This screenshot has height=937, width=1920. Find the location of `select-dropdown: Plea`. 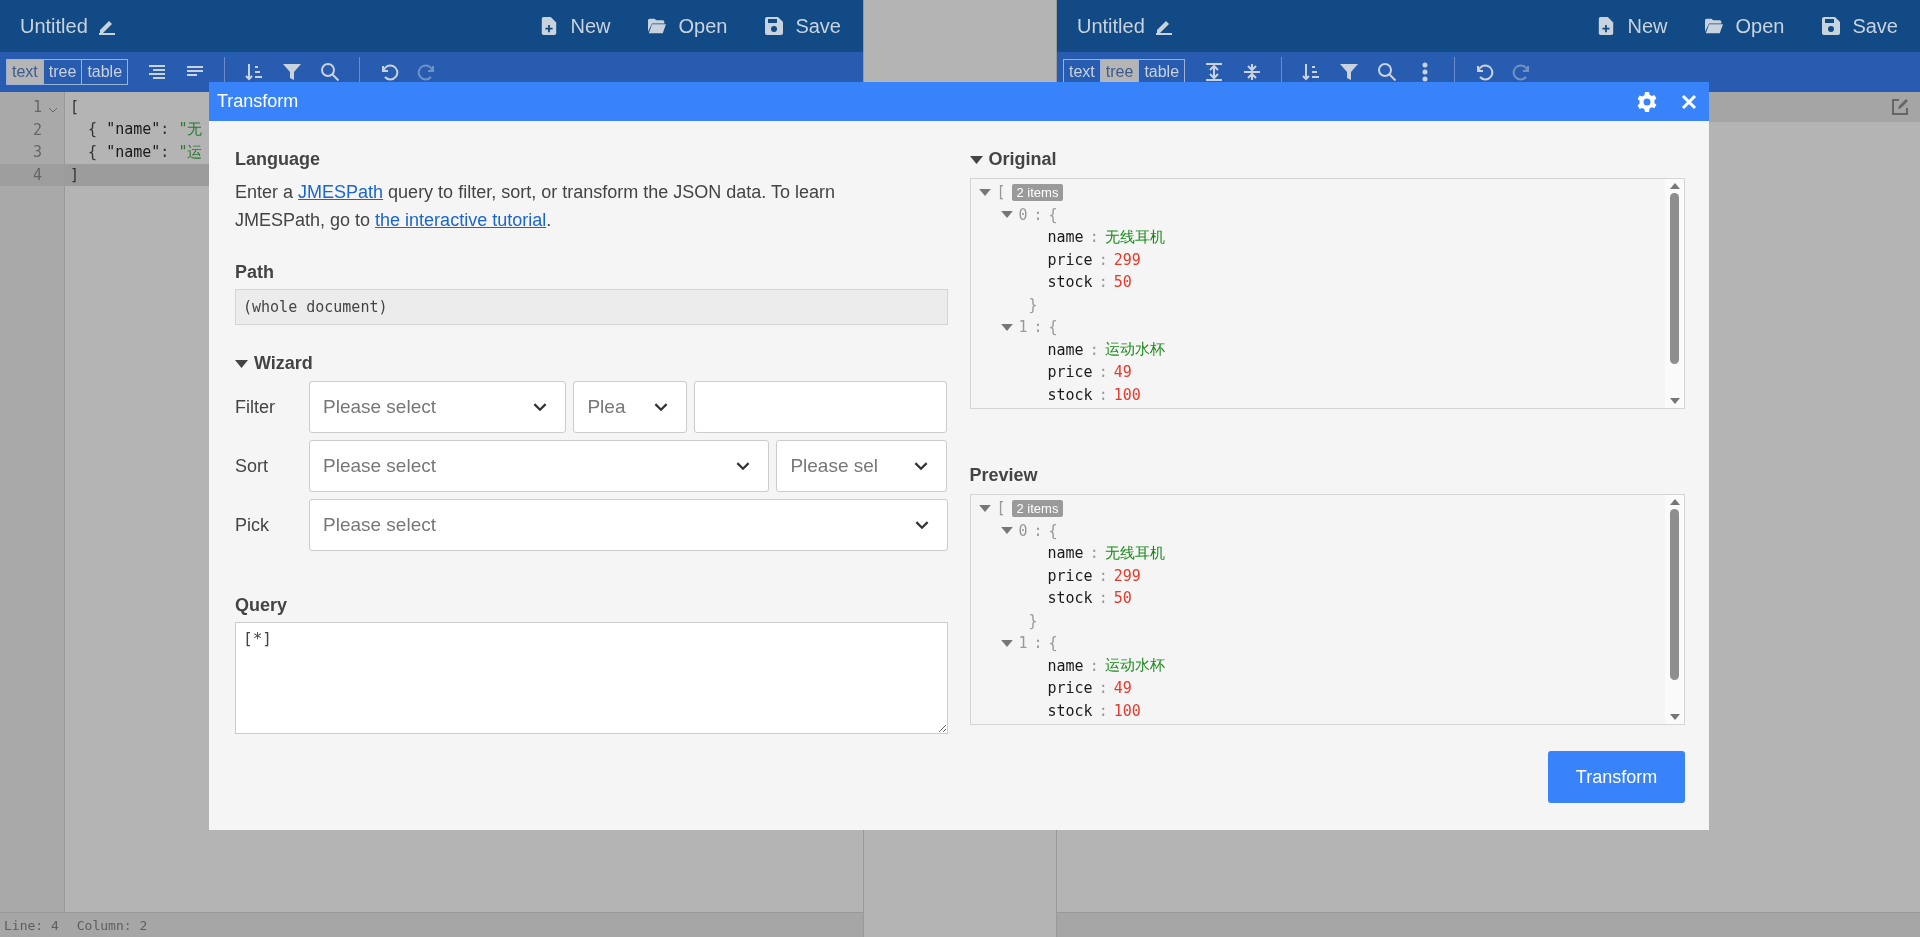

select-dropdown: Plea is located at coordinates (630, 407).